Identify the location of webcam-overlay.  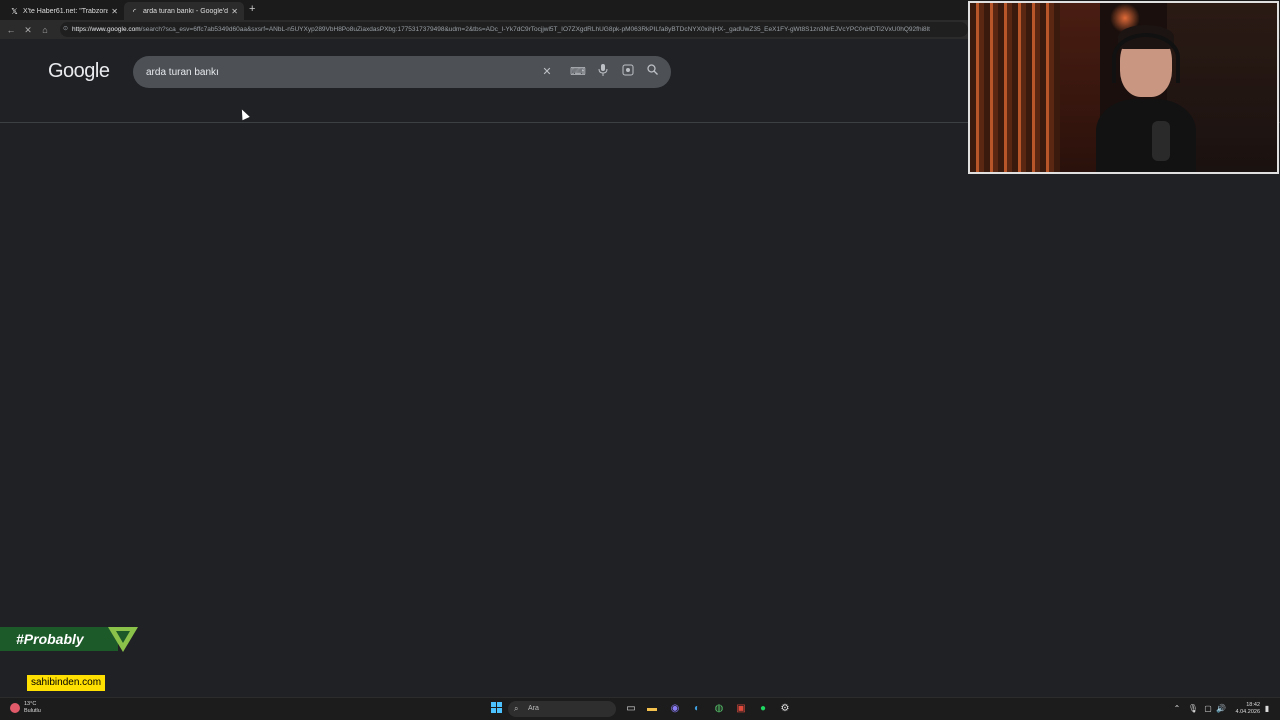
(1123, 87).